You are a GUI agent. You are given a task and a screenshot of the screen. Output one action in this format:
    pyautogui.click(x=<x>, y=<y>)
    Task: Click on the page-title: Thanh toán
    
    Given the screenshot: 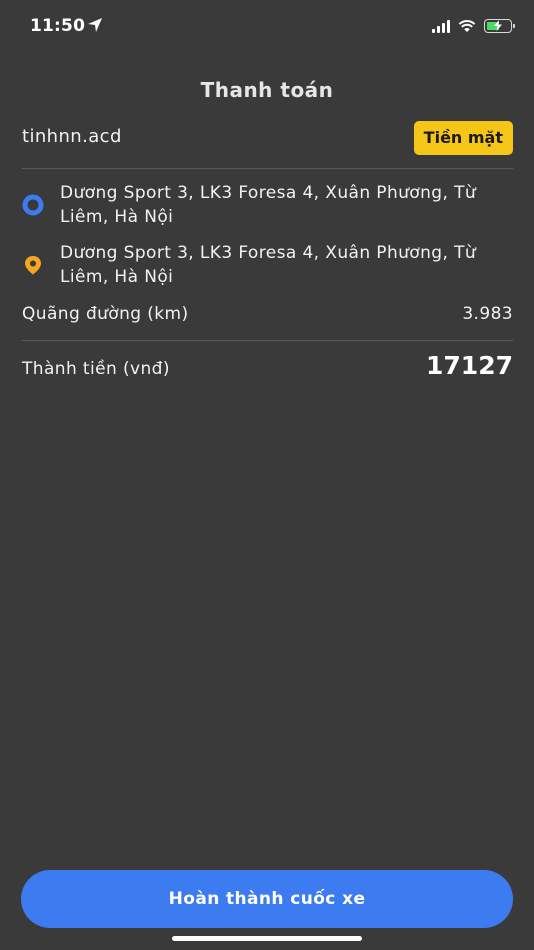 What is the action you would take?
    pyautogui.click(x=267, y=90)
    